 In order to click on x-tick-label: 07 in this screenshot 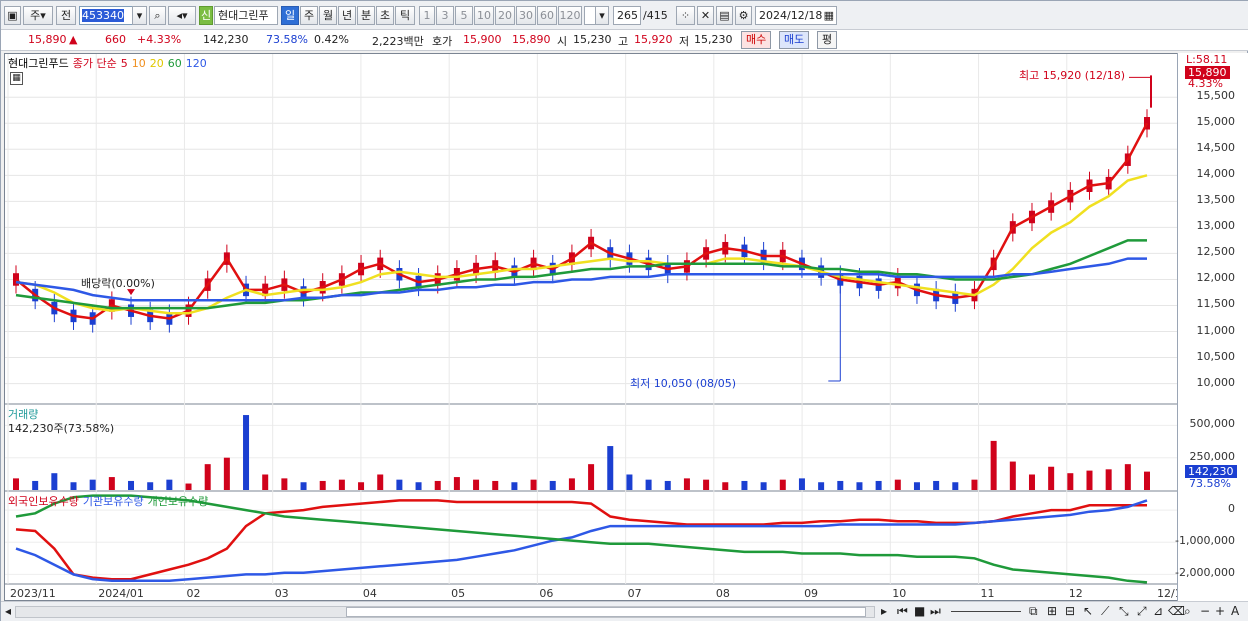, I will do `click(635, 593)`.